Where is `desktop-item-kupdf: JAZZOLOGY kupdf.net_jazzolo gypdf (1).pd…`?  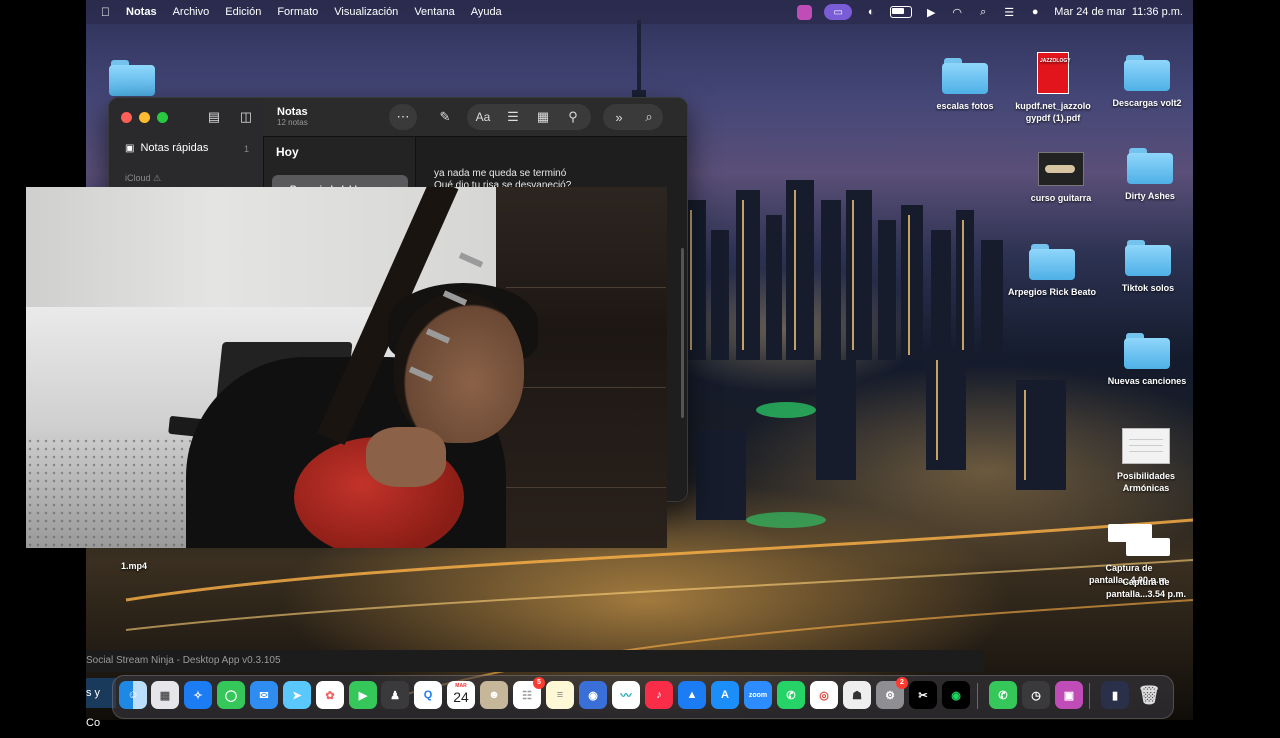 desktop-item-kupdf: JAZZOLOGY kupdf.net_jazzolo gypdf (1).pd… is located at coordinates (1053, 88).